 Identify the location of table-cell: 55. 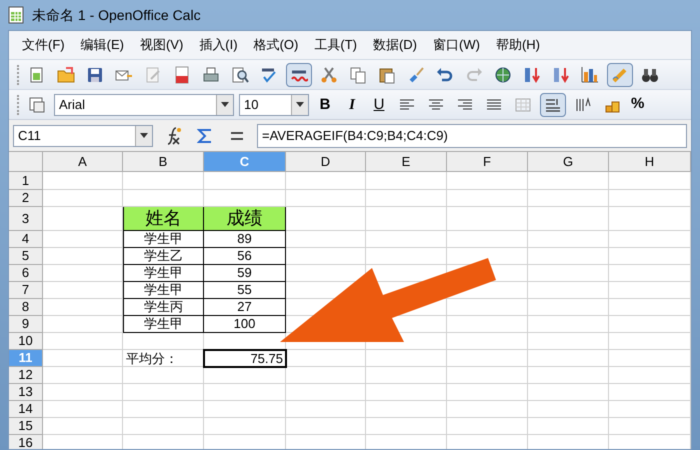
(245, 290).